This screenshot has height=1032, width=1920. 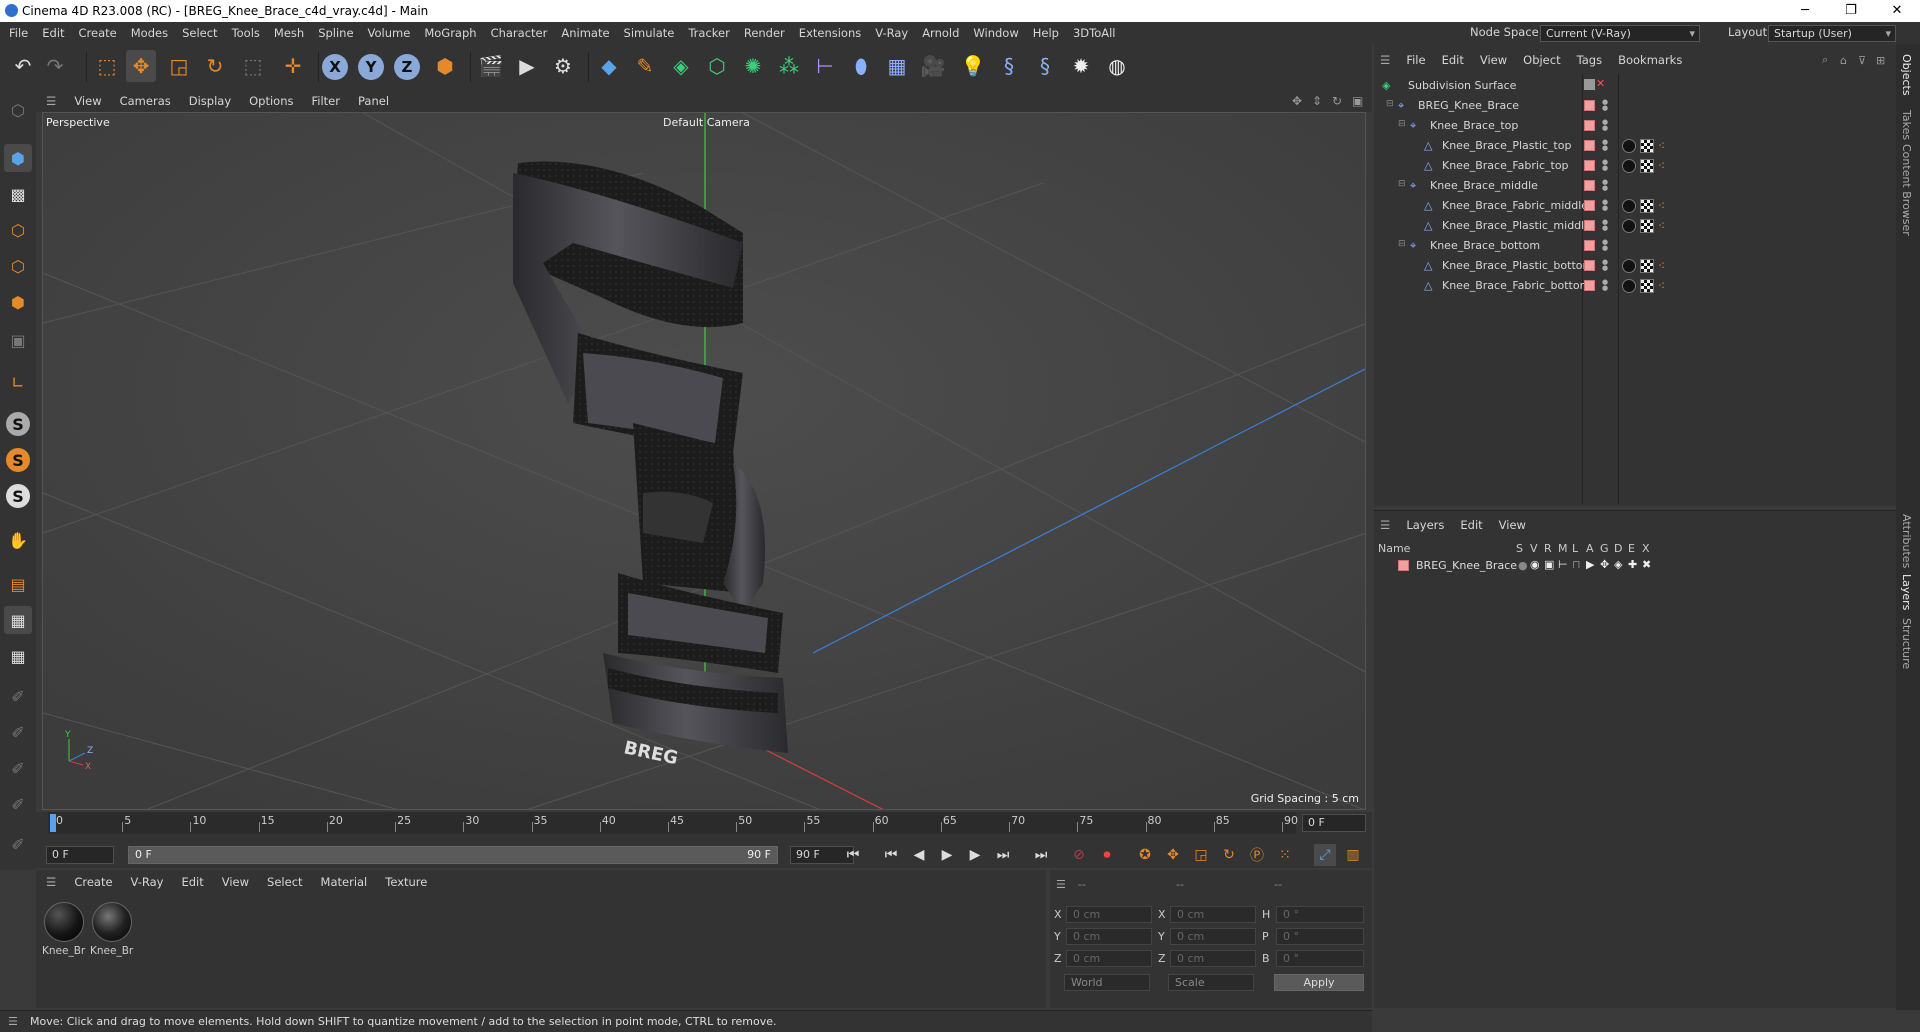 I want to click on maximize-button: ❐, so click(x=1851, y=11).